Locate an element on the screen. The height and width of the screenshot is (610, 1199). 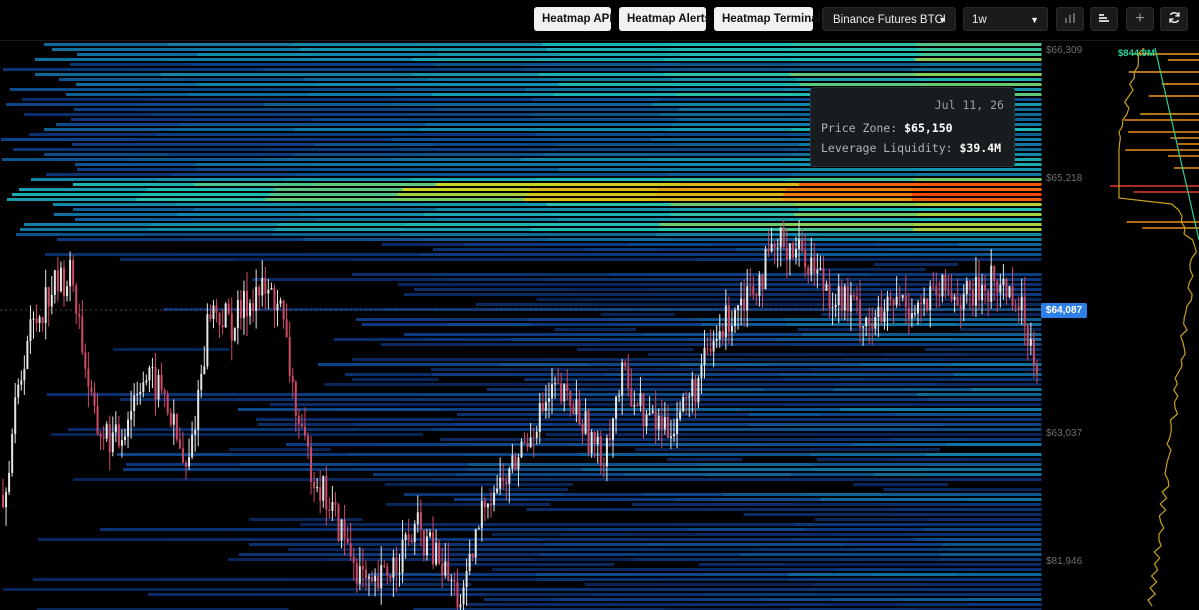
exchange-select: Binance Futures BTCUSDT▼ is located at coordinates (889, 19).